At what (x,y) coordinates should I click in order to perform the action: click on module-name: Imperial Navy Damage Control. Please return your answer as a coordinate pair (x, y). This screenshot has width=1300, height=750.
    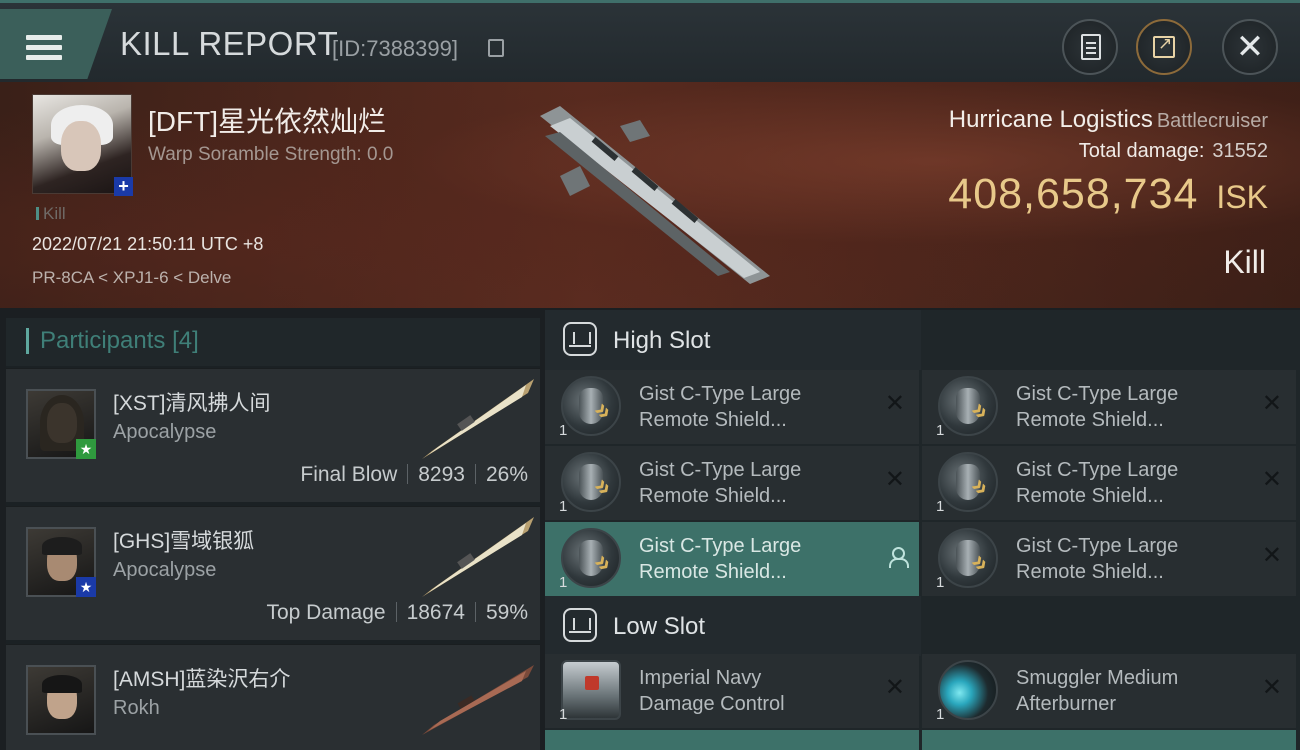
    Looking at the image, I should click on (712, 691).